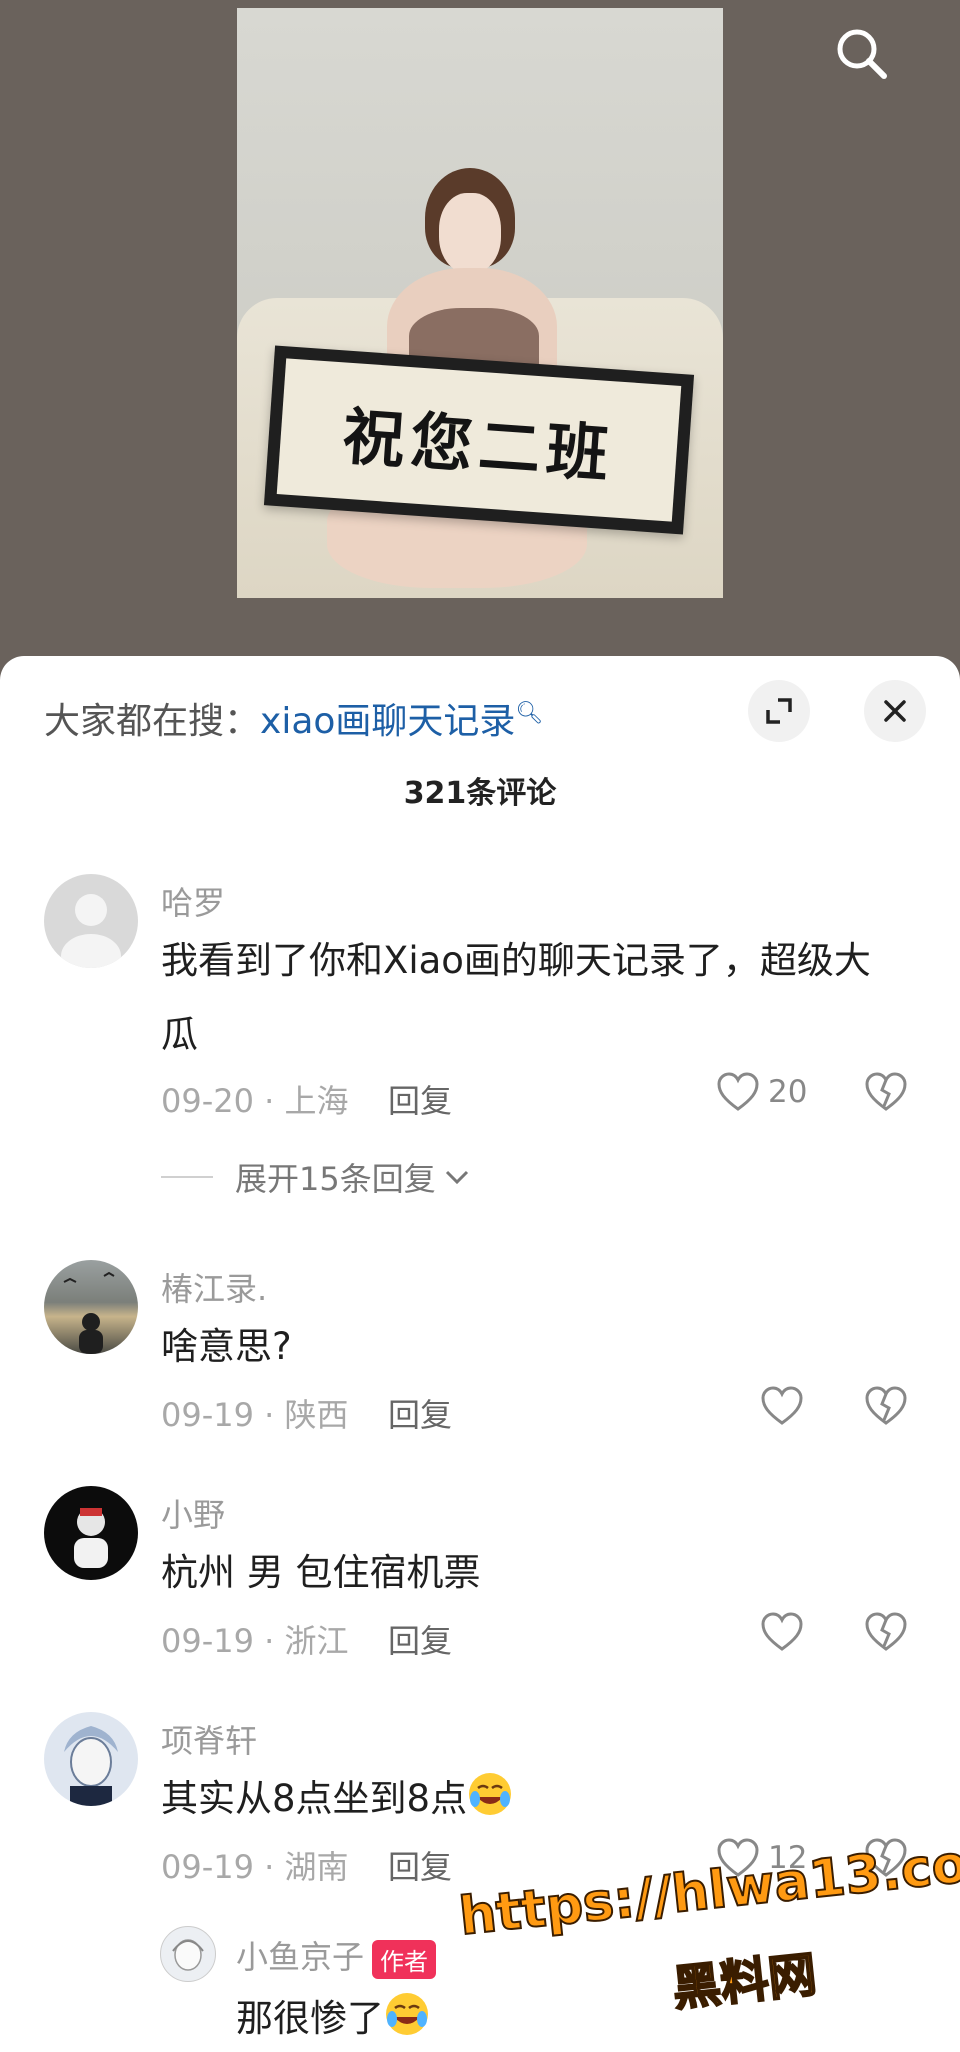 The height and width of the screenshot is (2052, 960). I want to click on comment-text: 杭州 男 包住宿机票, so click(531, 1573).